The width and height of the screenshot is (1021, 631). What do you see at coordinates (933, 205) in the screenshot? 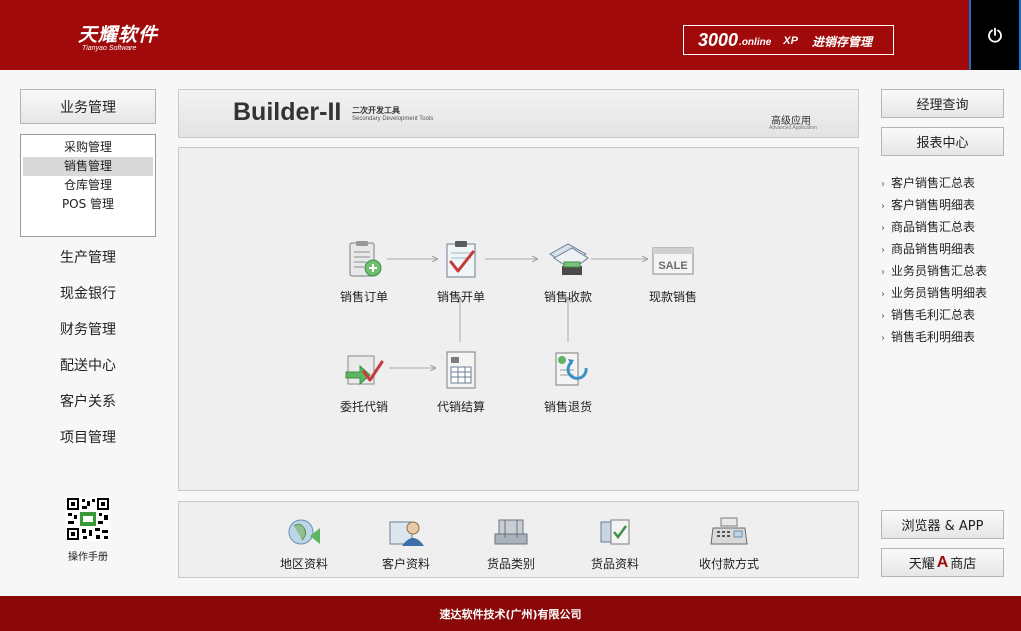
I see `report-label: 客户销售明细表` at bounding box center [933, 205].